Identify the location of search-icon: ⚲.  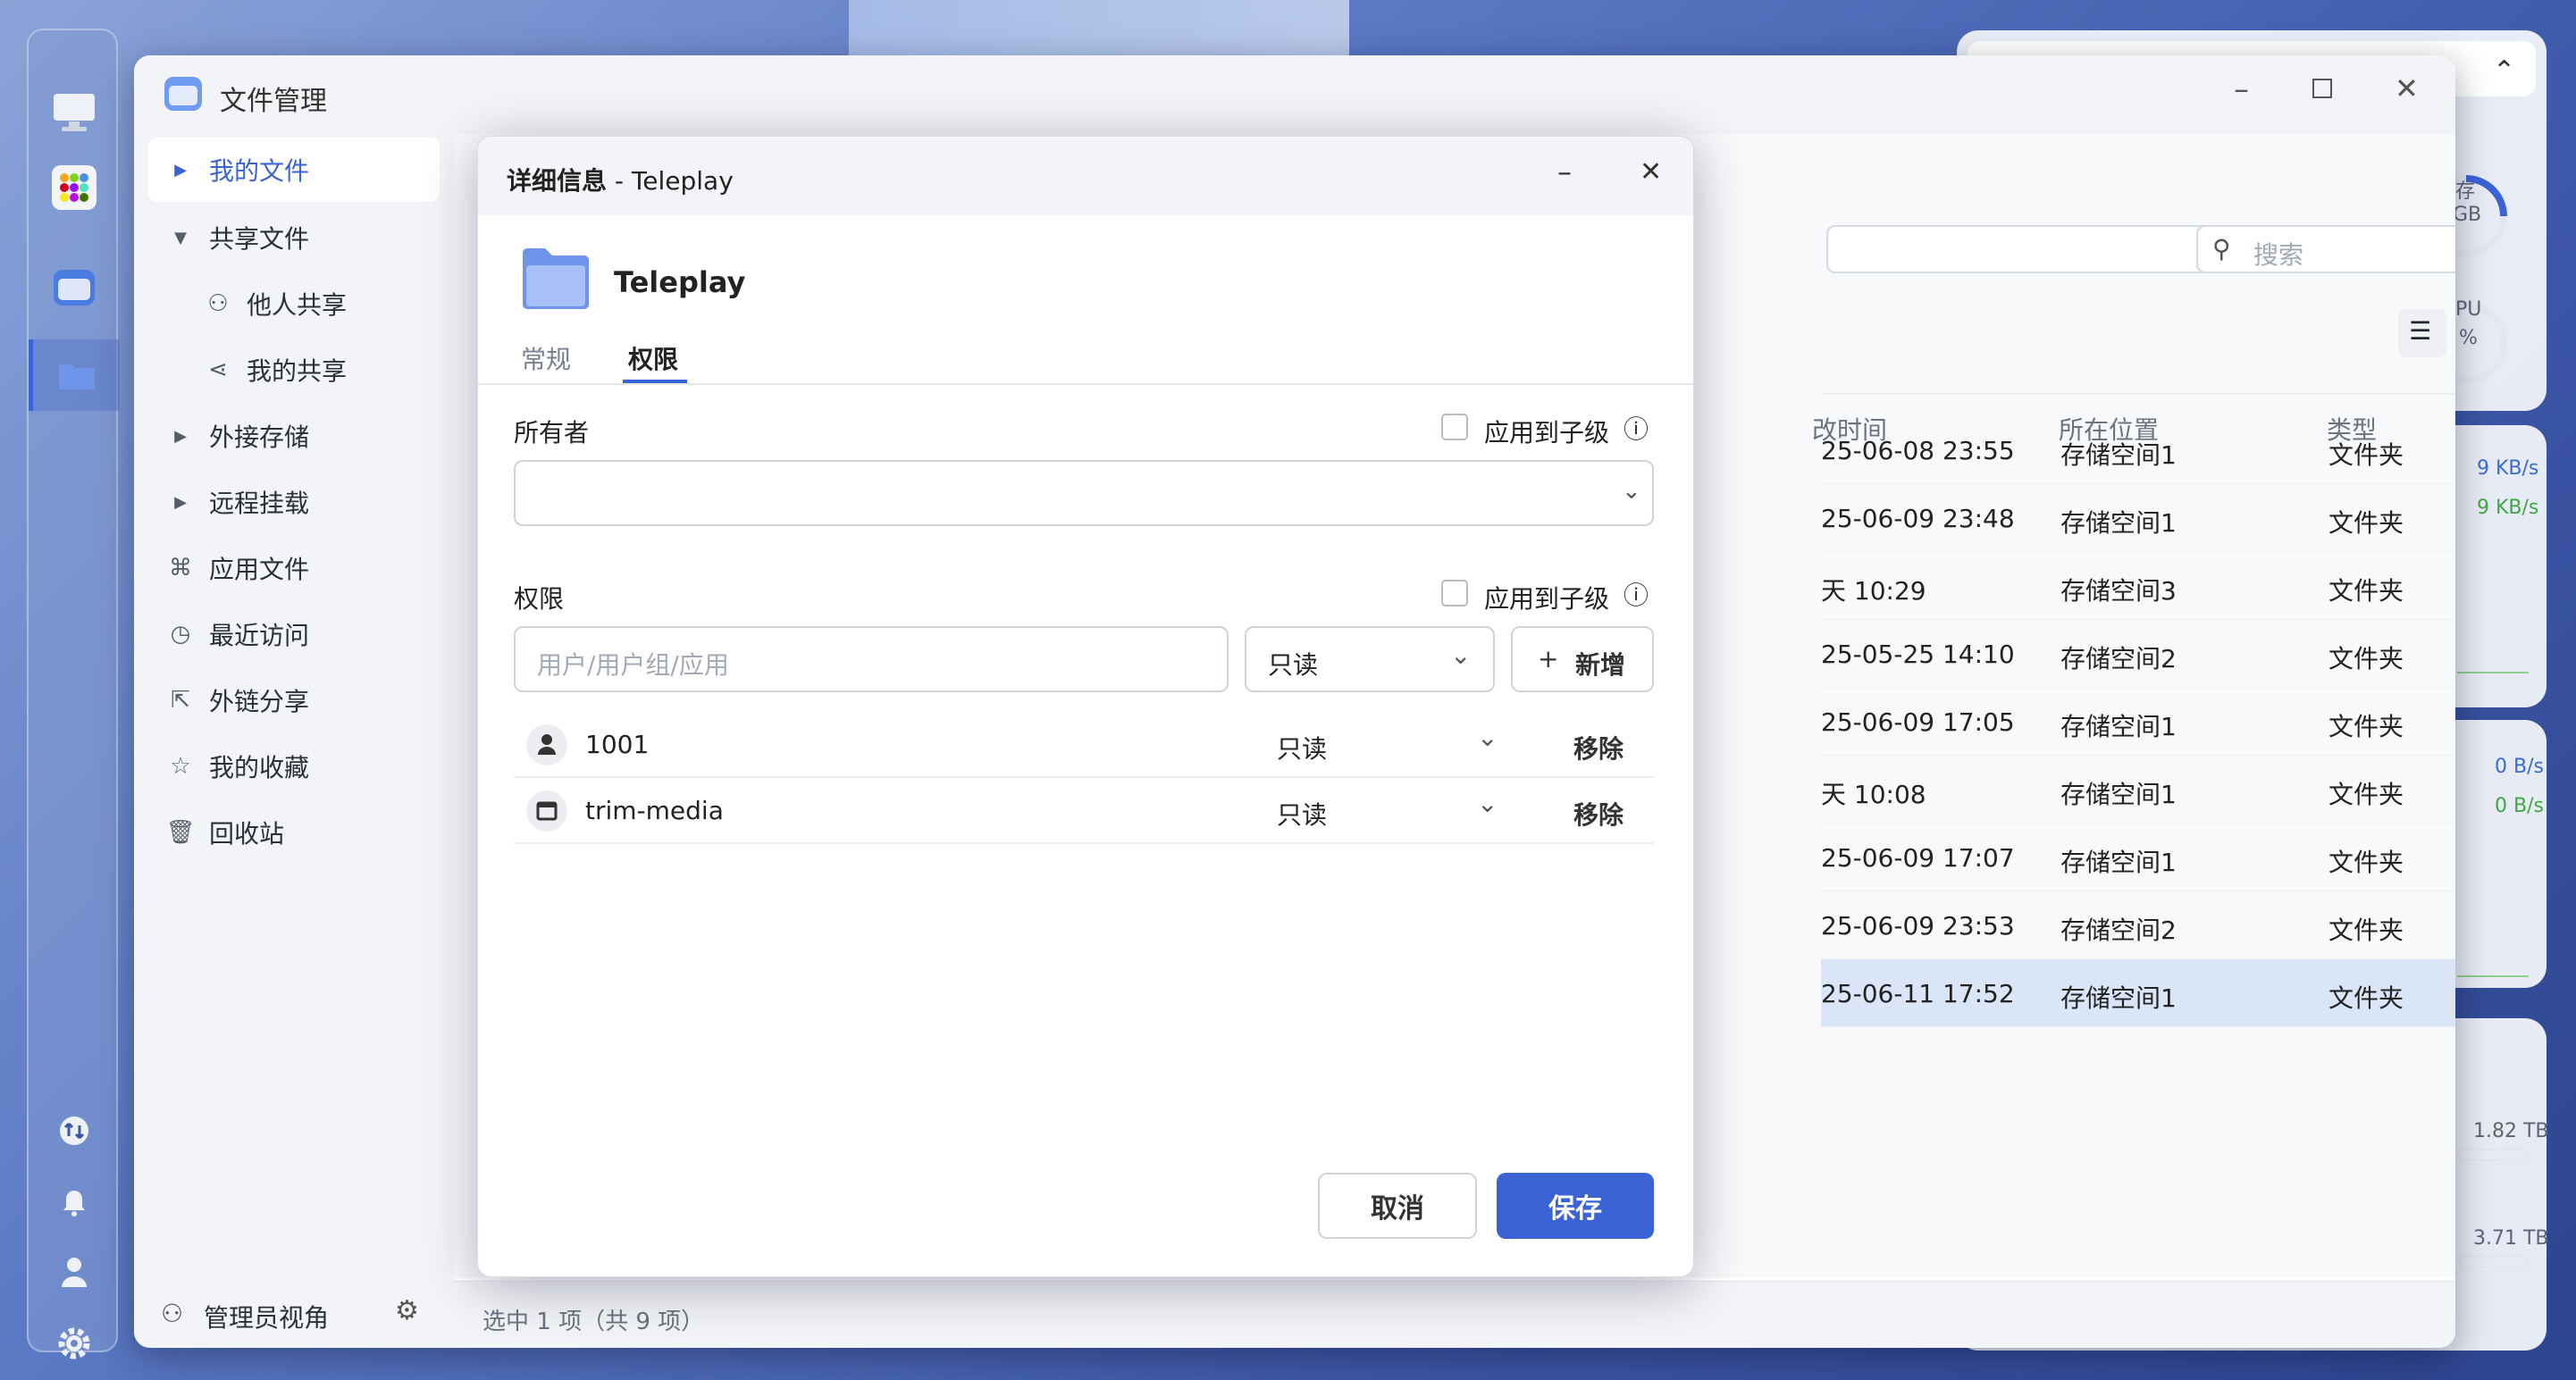
(2221, 248).